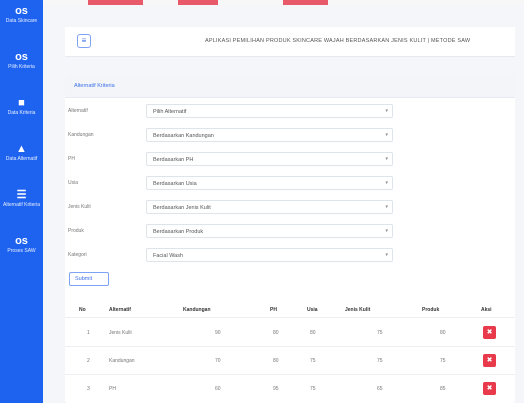 This screenshot has width=524, height=403. I want to click on cell-jenis-kulit: 65, so click(380, 389).